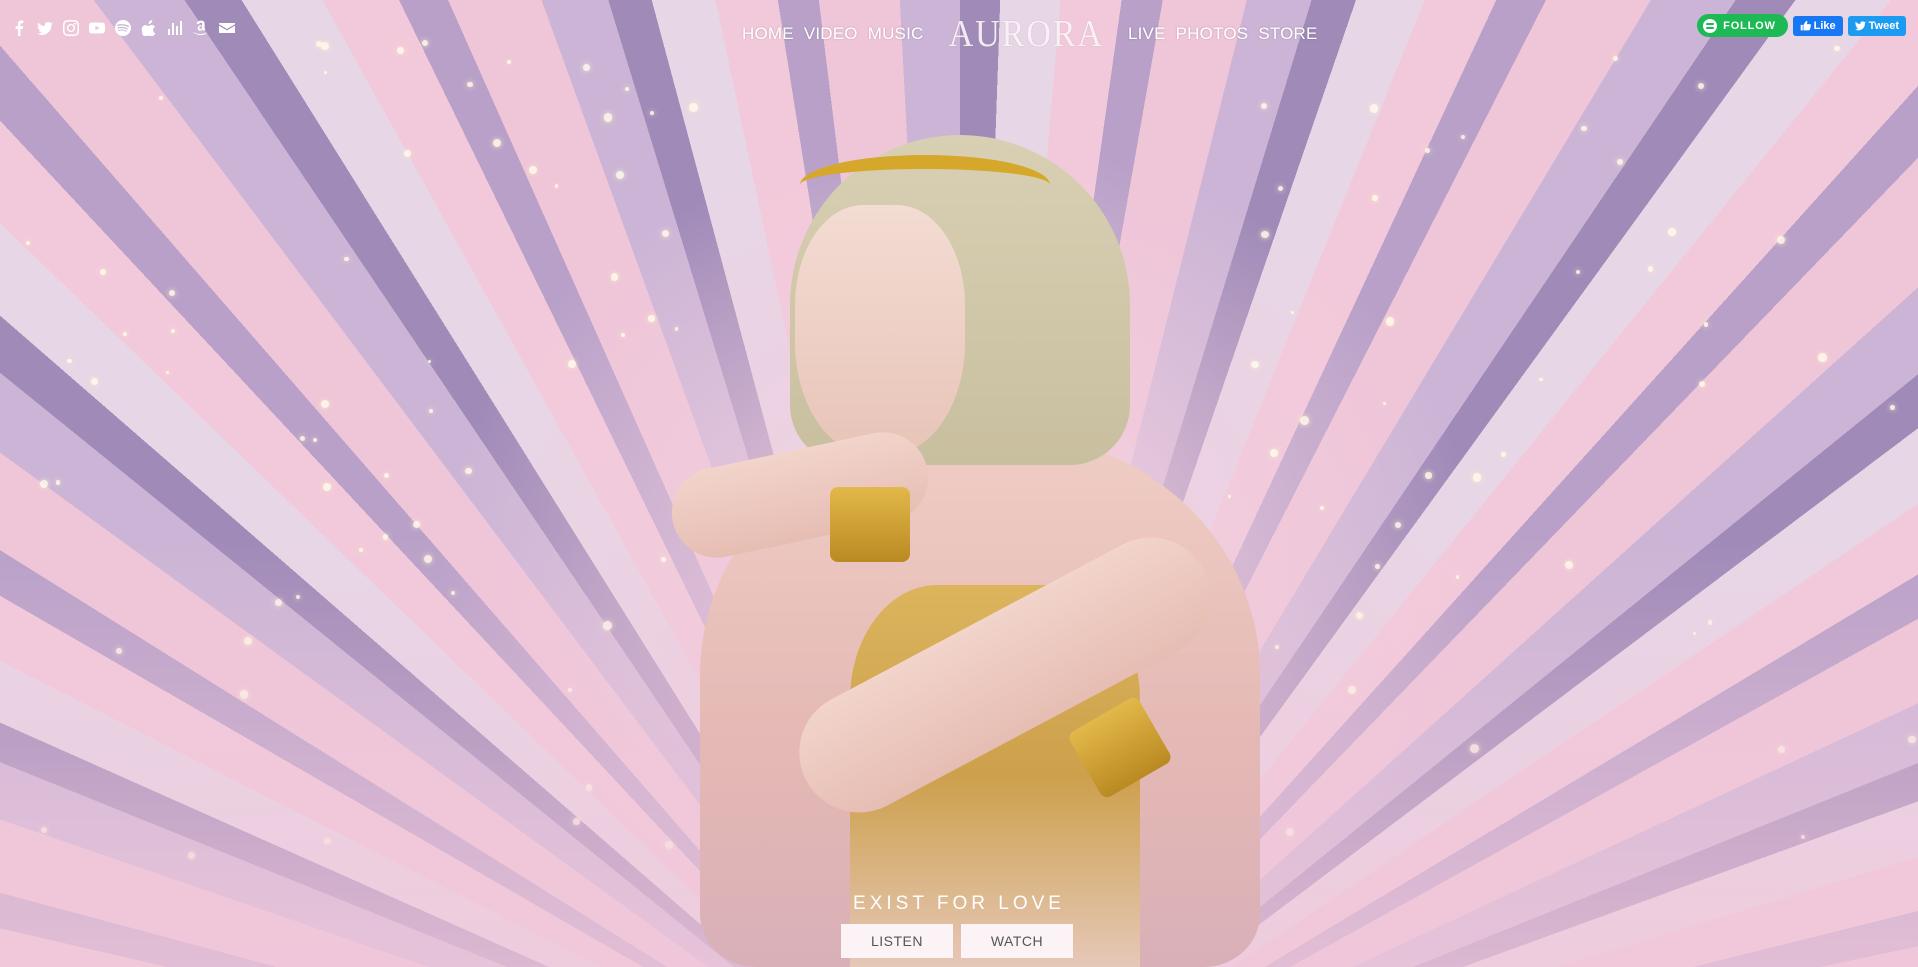 Image resolution: width=1918 pixels, height=967 pixels. I want to click on tweet-label: Tweet, so click(1883, 25).